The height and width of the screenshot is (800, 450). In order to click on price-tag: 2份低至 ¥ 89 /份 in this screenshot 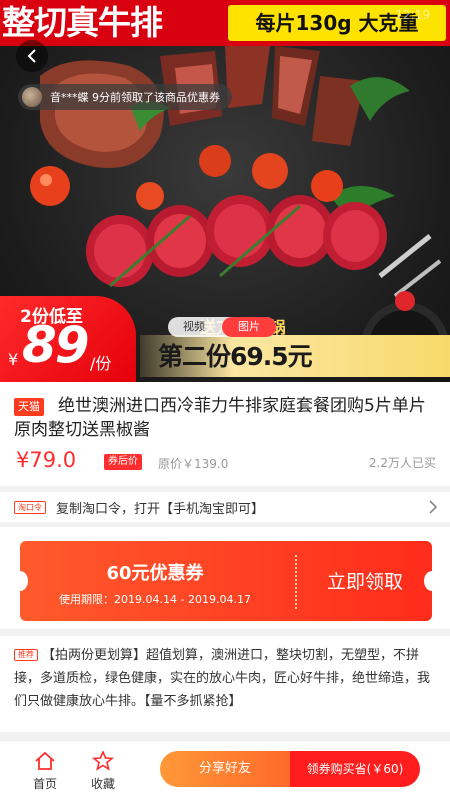, I will do `click(68, 339)`.